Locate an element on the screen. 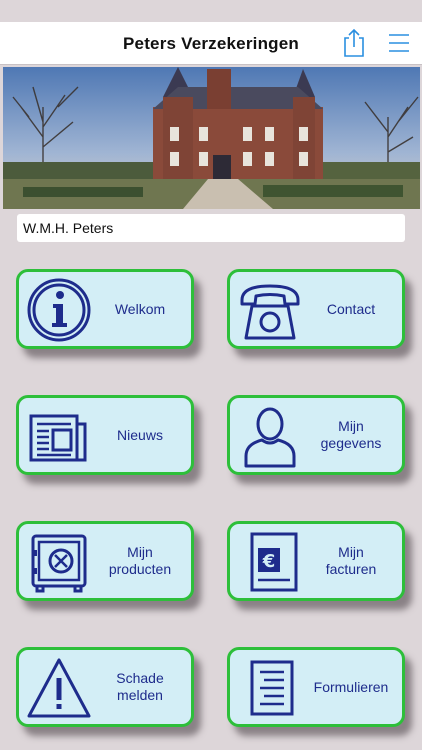 The height and width of the screenshot is (750, 422). formulieren-button: Formulieren is located at coordinates (316, 687).